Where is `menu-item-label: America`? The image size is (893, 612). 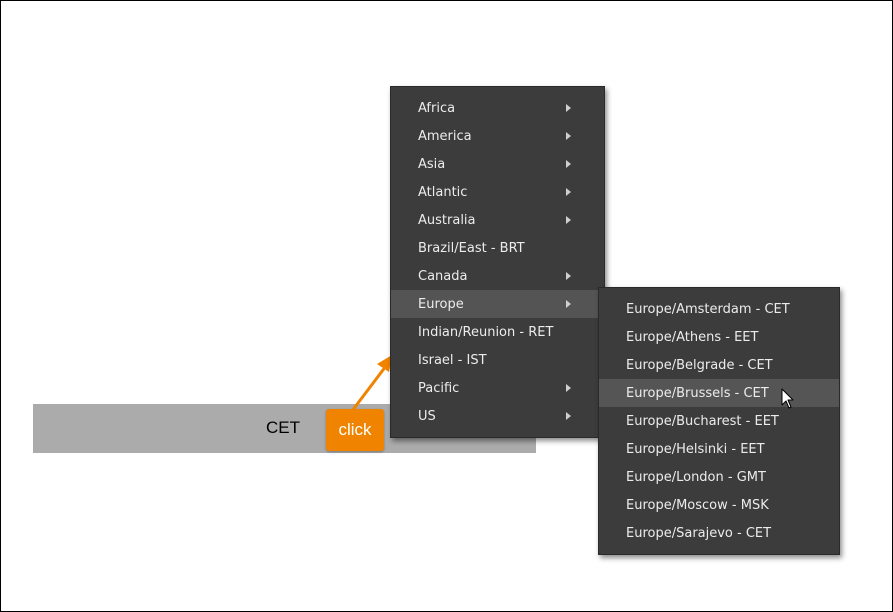
menu-item-label: America is located at coordinates (445, 136).